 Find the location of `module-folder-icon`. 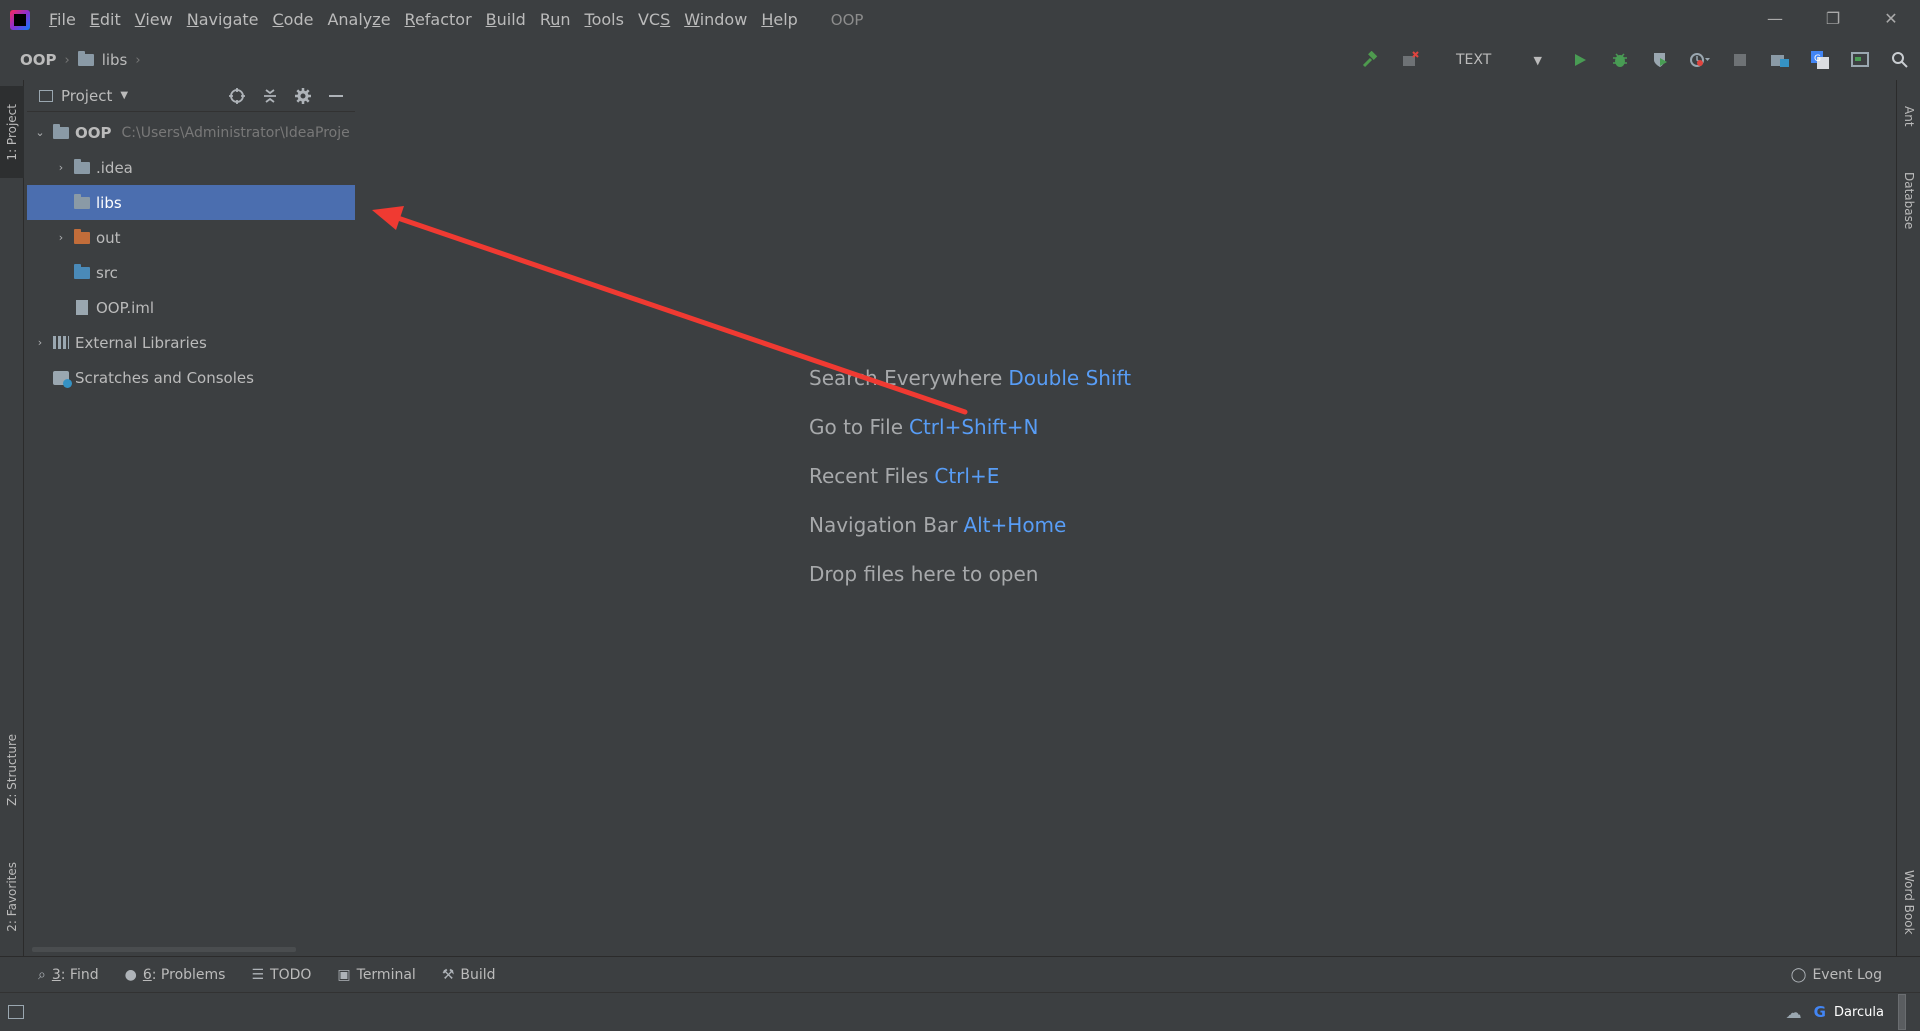

module-folder-icon is located at coordinates (61, 131).